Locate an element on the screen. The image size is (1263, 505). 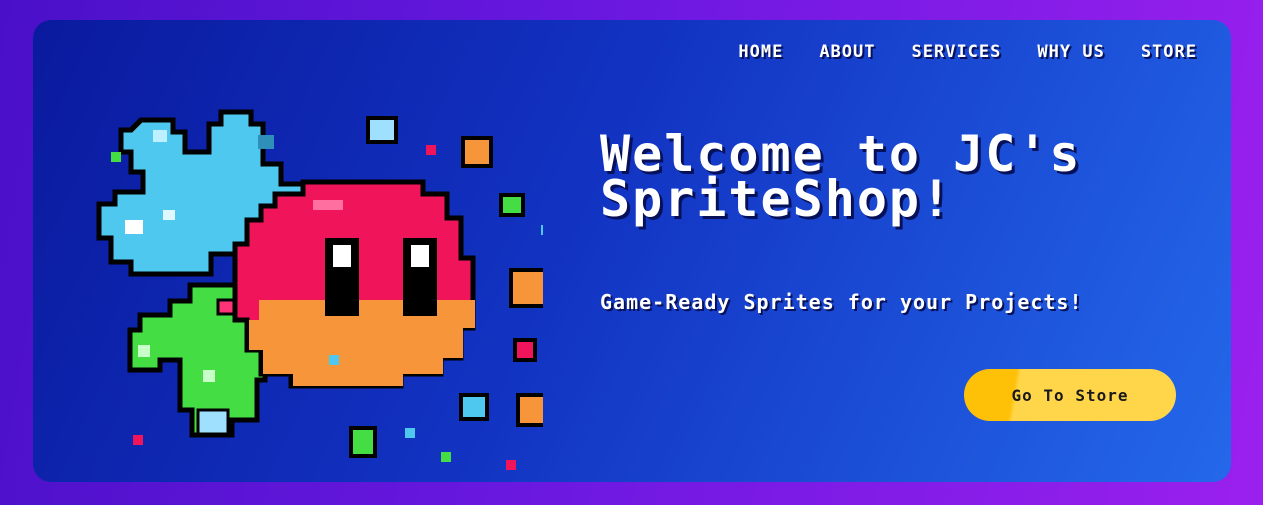
hero-title: Welcome to JC's SpriteShop! is located at coordinates (841, 176).